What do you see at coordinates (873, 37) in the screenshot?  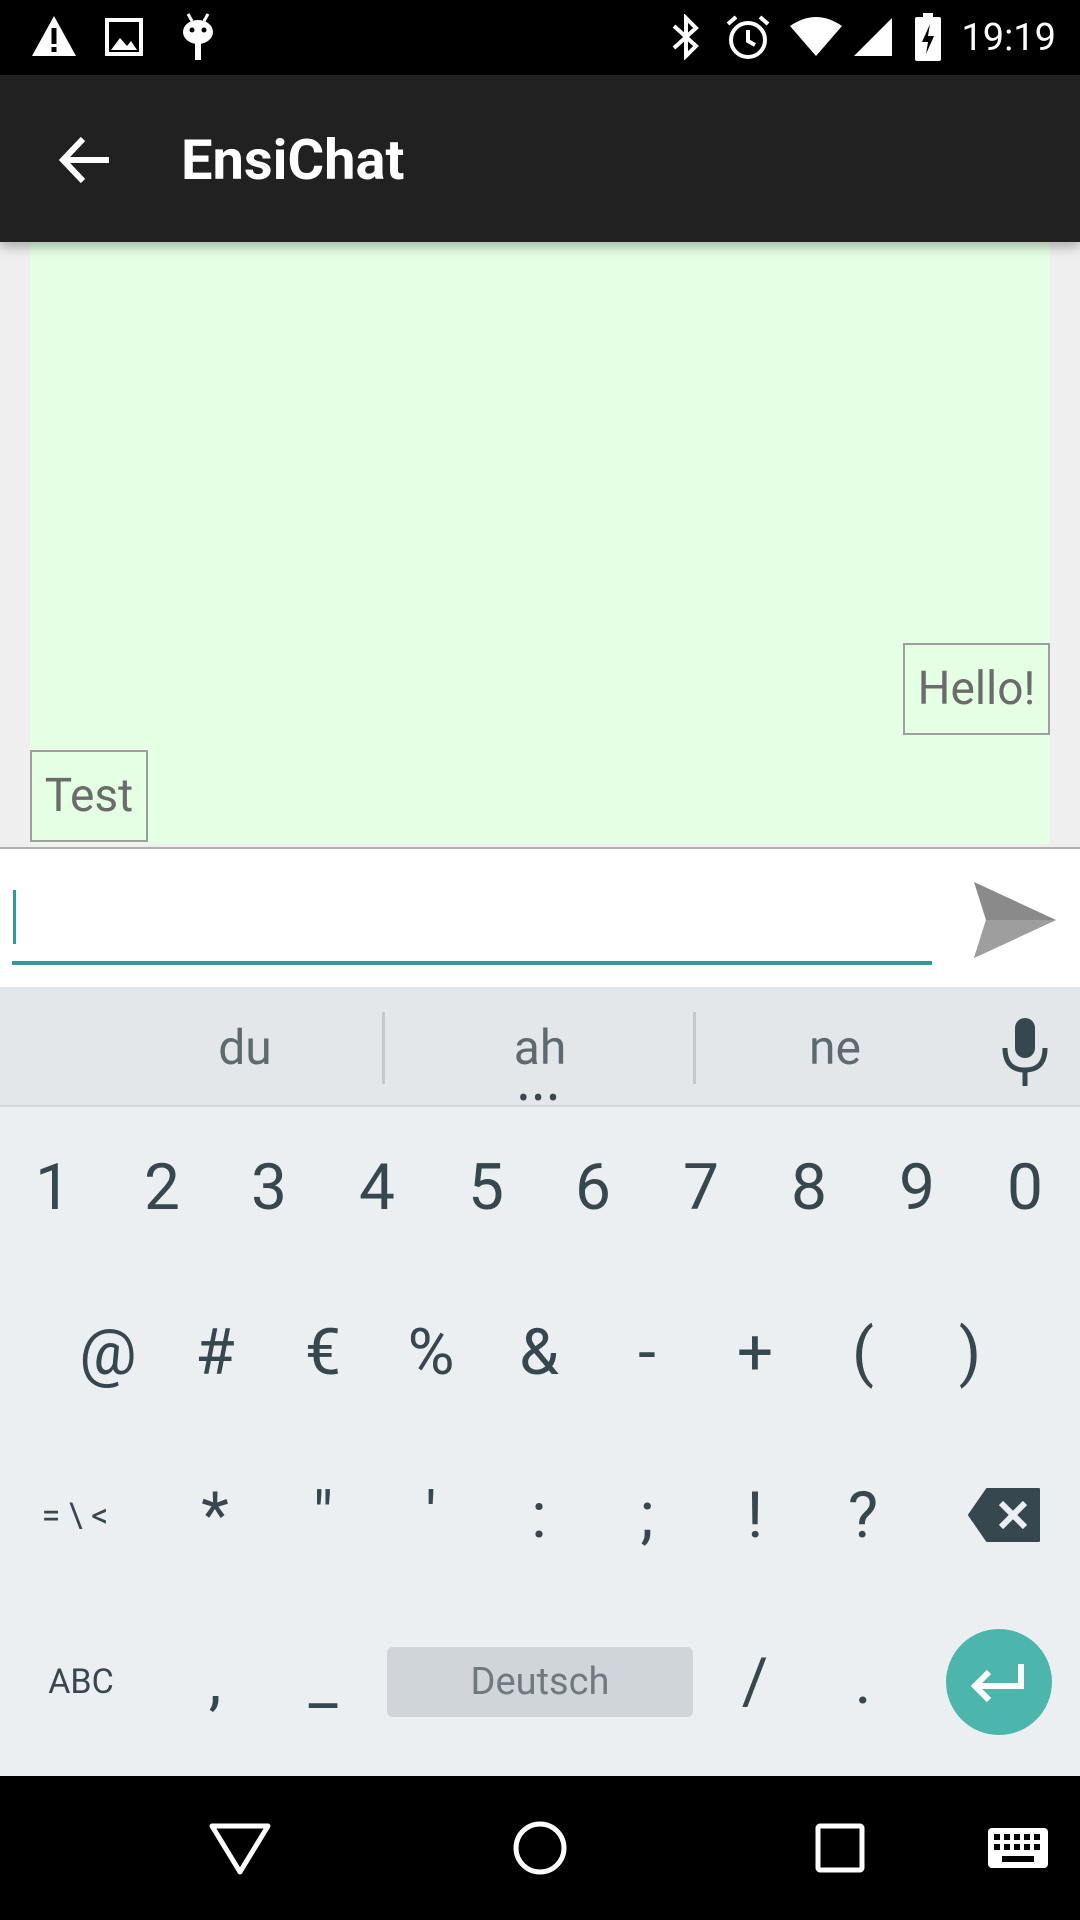 I see `signal-icon` at bounding box center [873, 37].